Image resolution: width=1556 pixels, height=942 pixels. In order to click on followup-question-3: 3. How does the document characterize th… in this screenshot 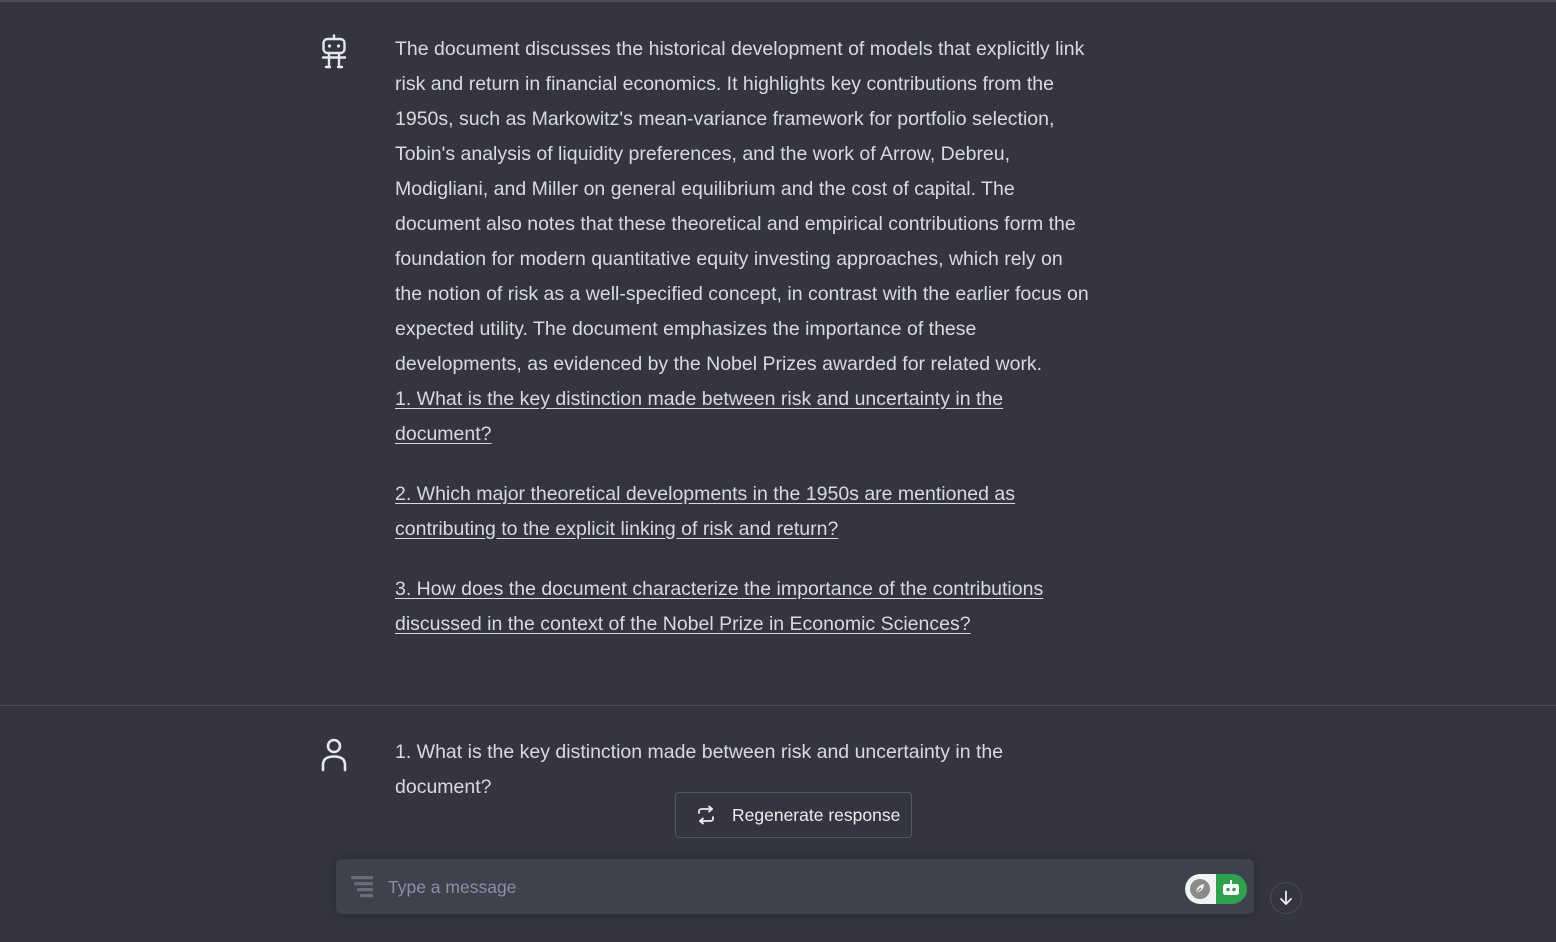, I will do `click(719, 606)`.